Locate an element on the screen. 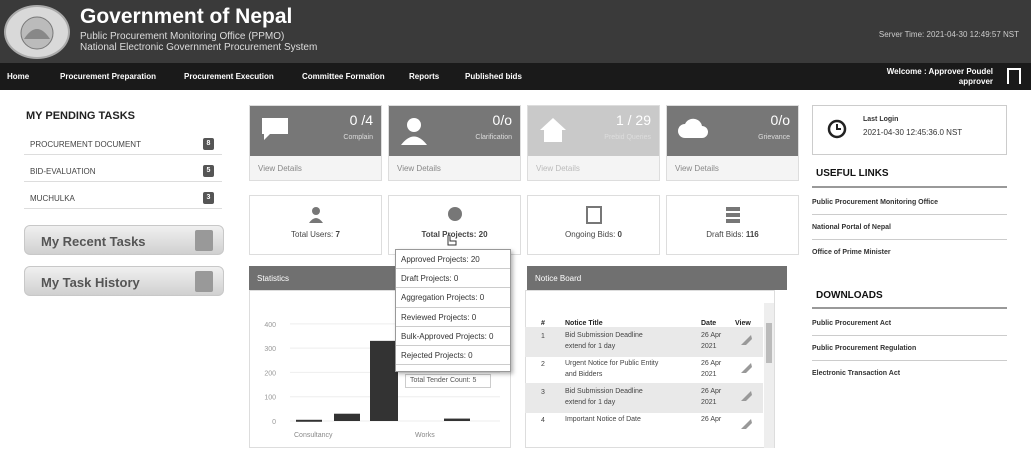 Image resolution: width=1031 pixels, height=454 pixels. grievance-card: 0/o Grievance View Details is located at coordinates (732, 143).